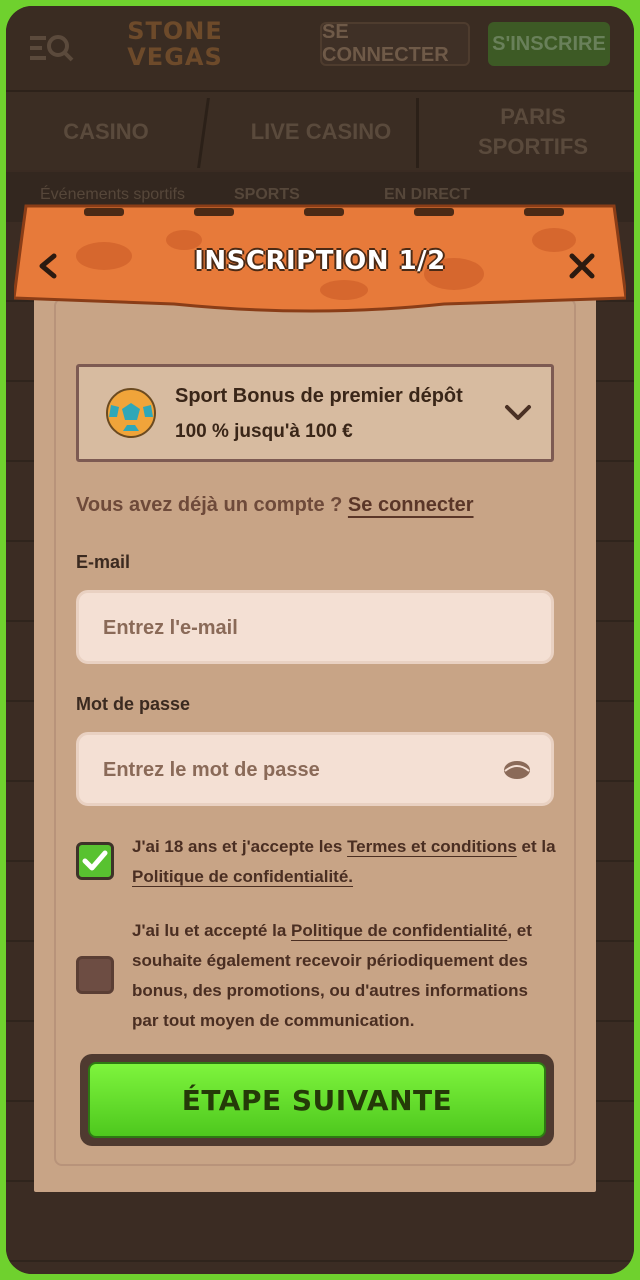 The image size is (640, 1280). Describe the element at coordinates (319, 396) in the screenshot. I see `bonus-title: Sport Bonus de premier dépôt` at that location.